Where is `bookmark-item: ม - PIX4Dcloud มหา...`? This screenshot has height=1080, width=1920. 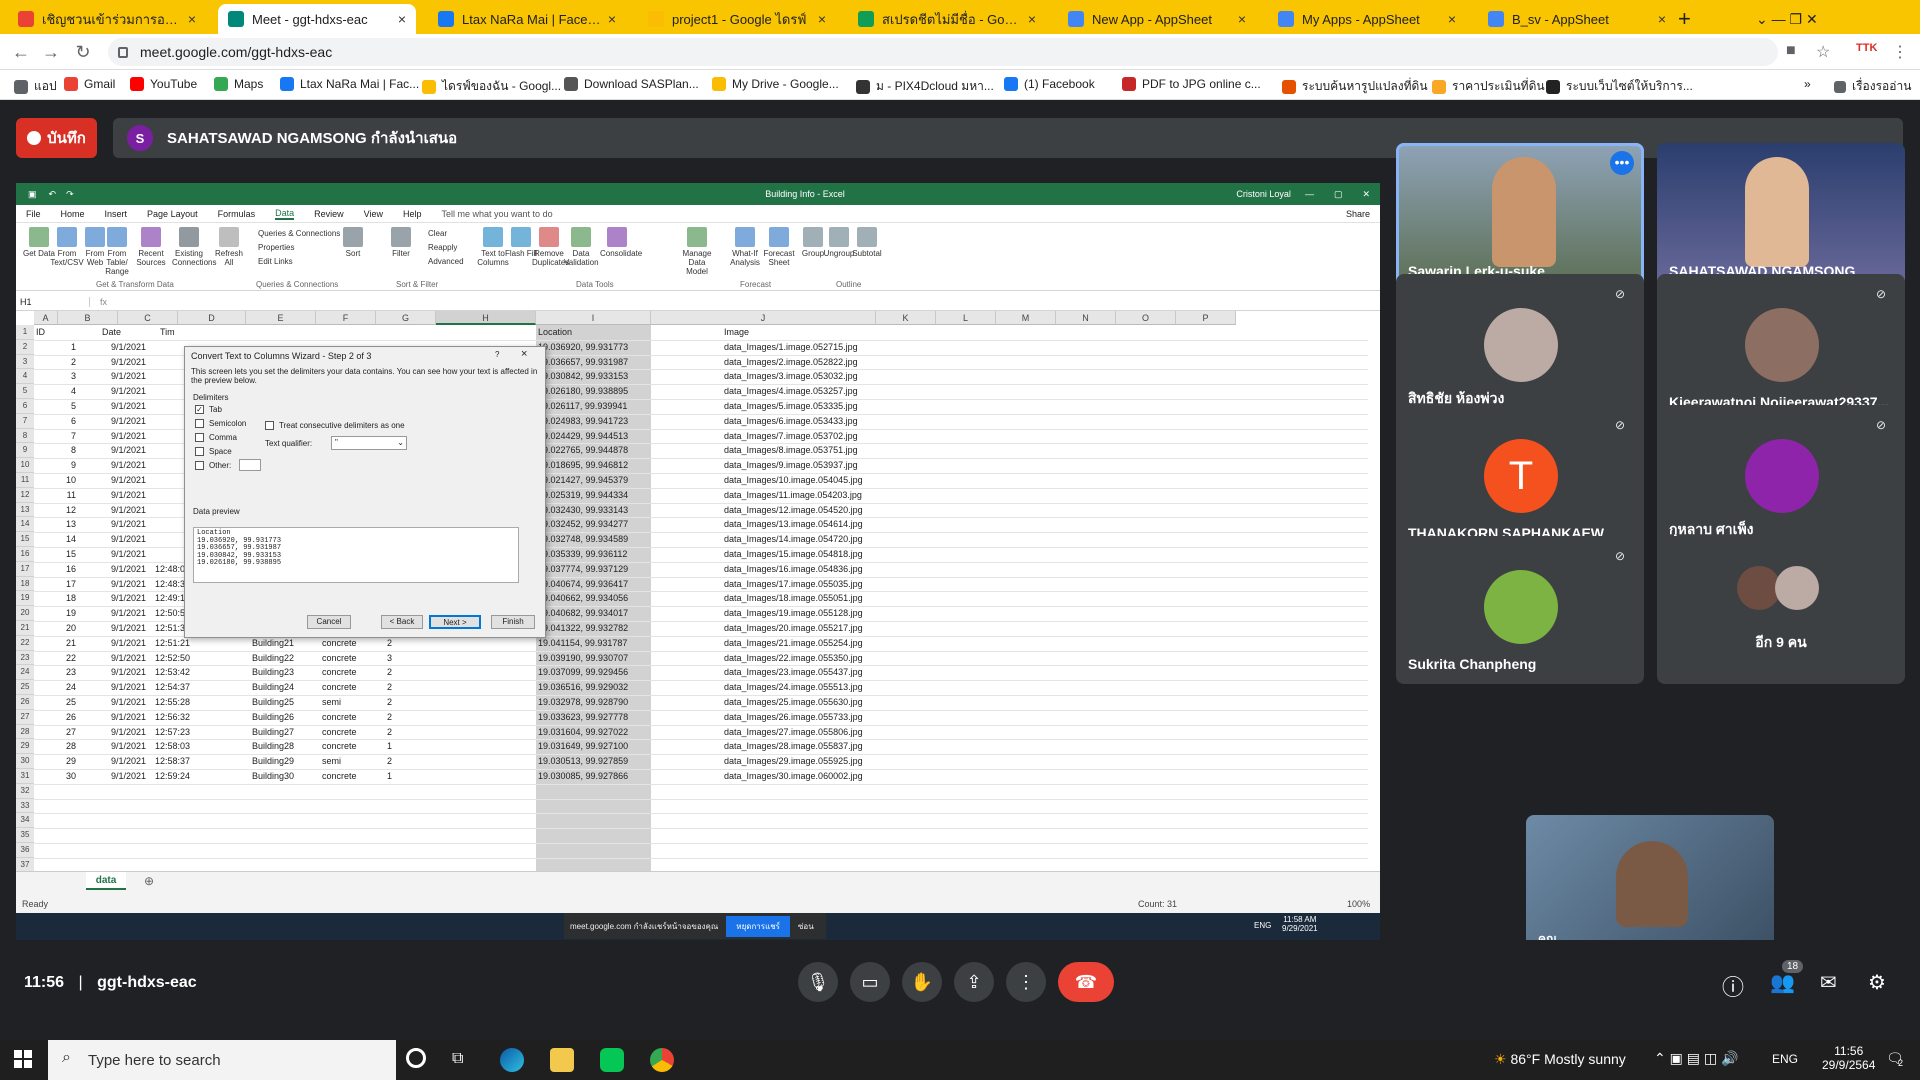
bookmark-item: ม - PIX4Dcloud มหา... is located at coordinates (925, 86).